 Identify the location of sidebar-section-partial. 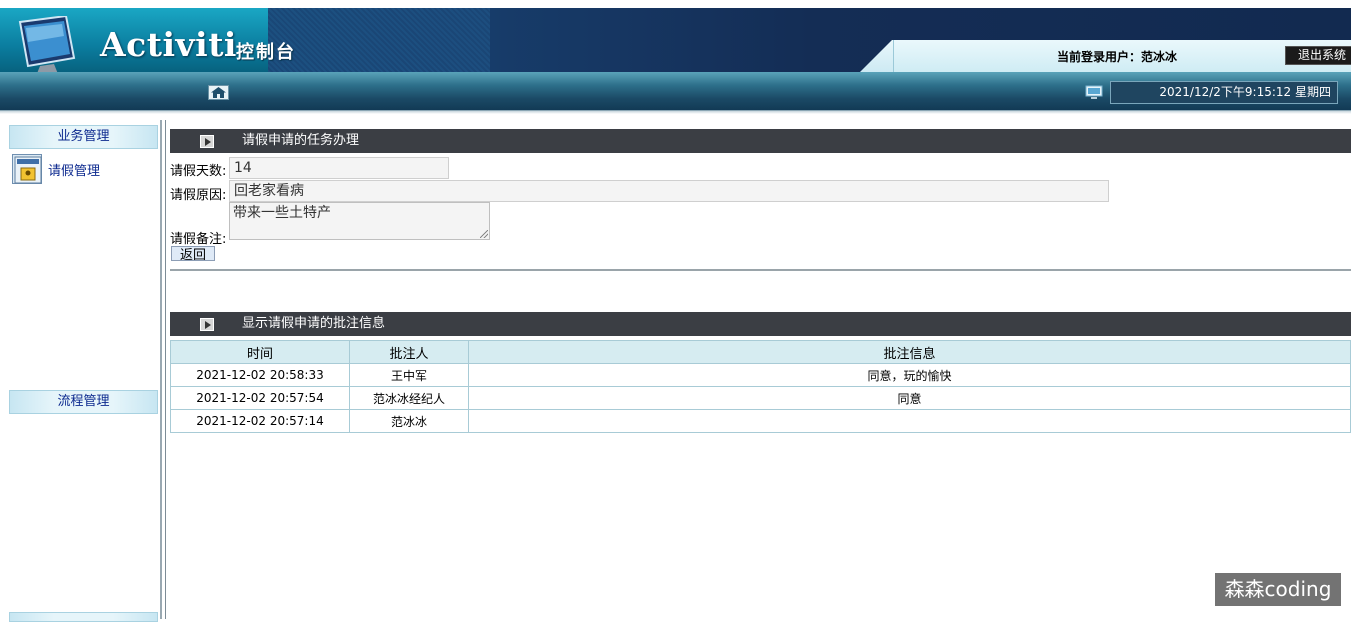
(83, 617).